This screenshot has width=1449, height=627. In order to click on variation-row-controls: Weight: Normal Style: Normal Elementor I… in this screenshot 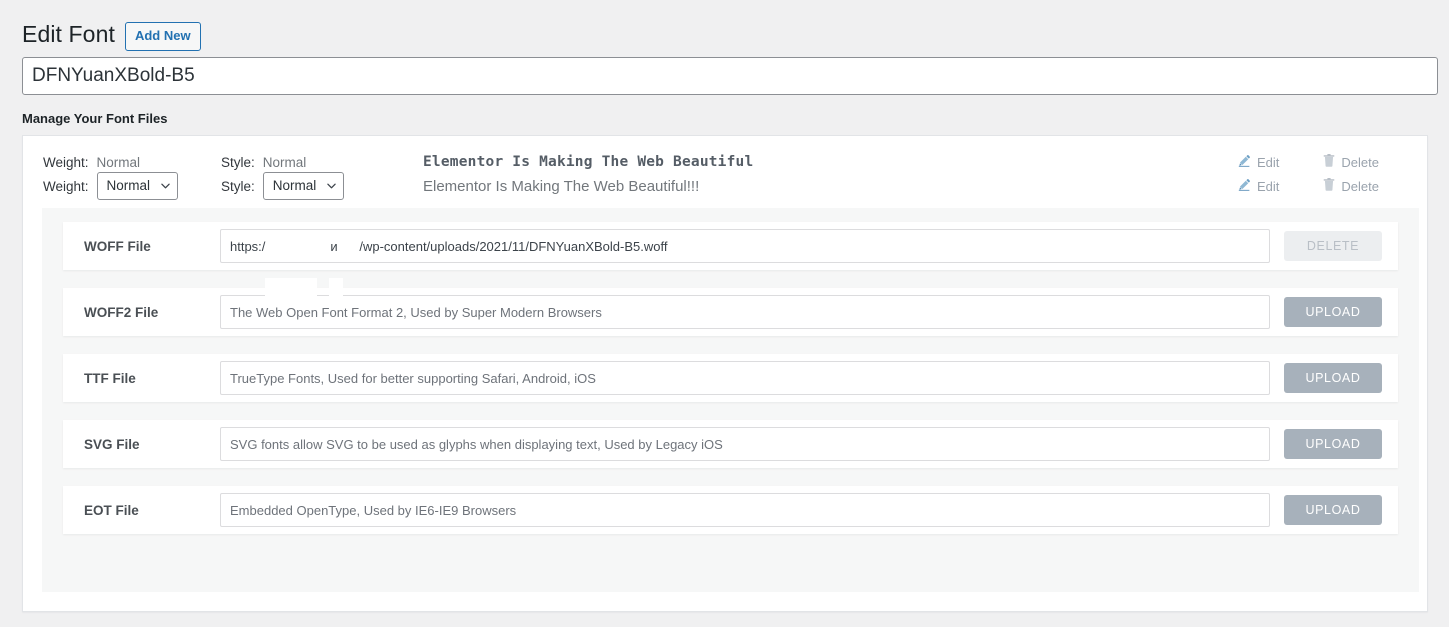, I will do `click(727, 186)`.